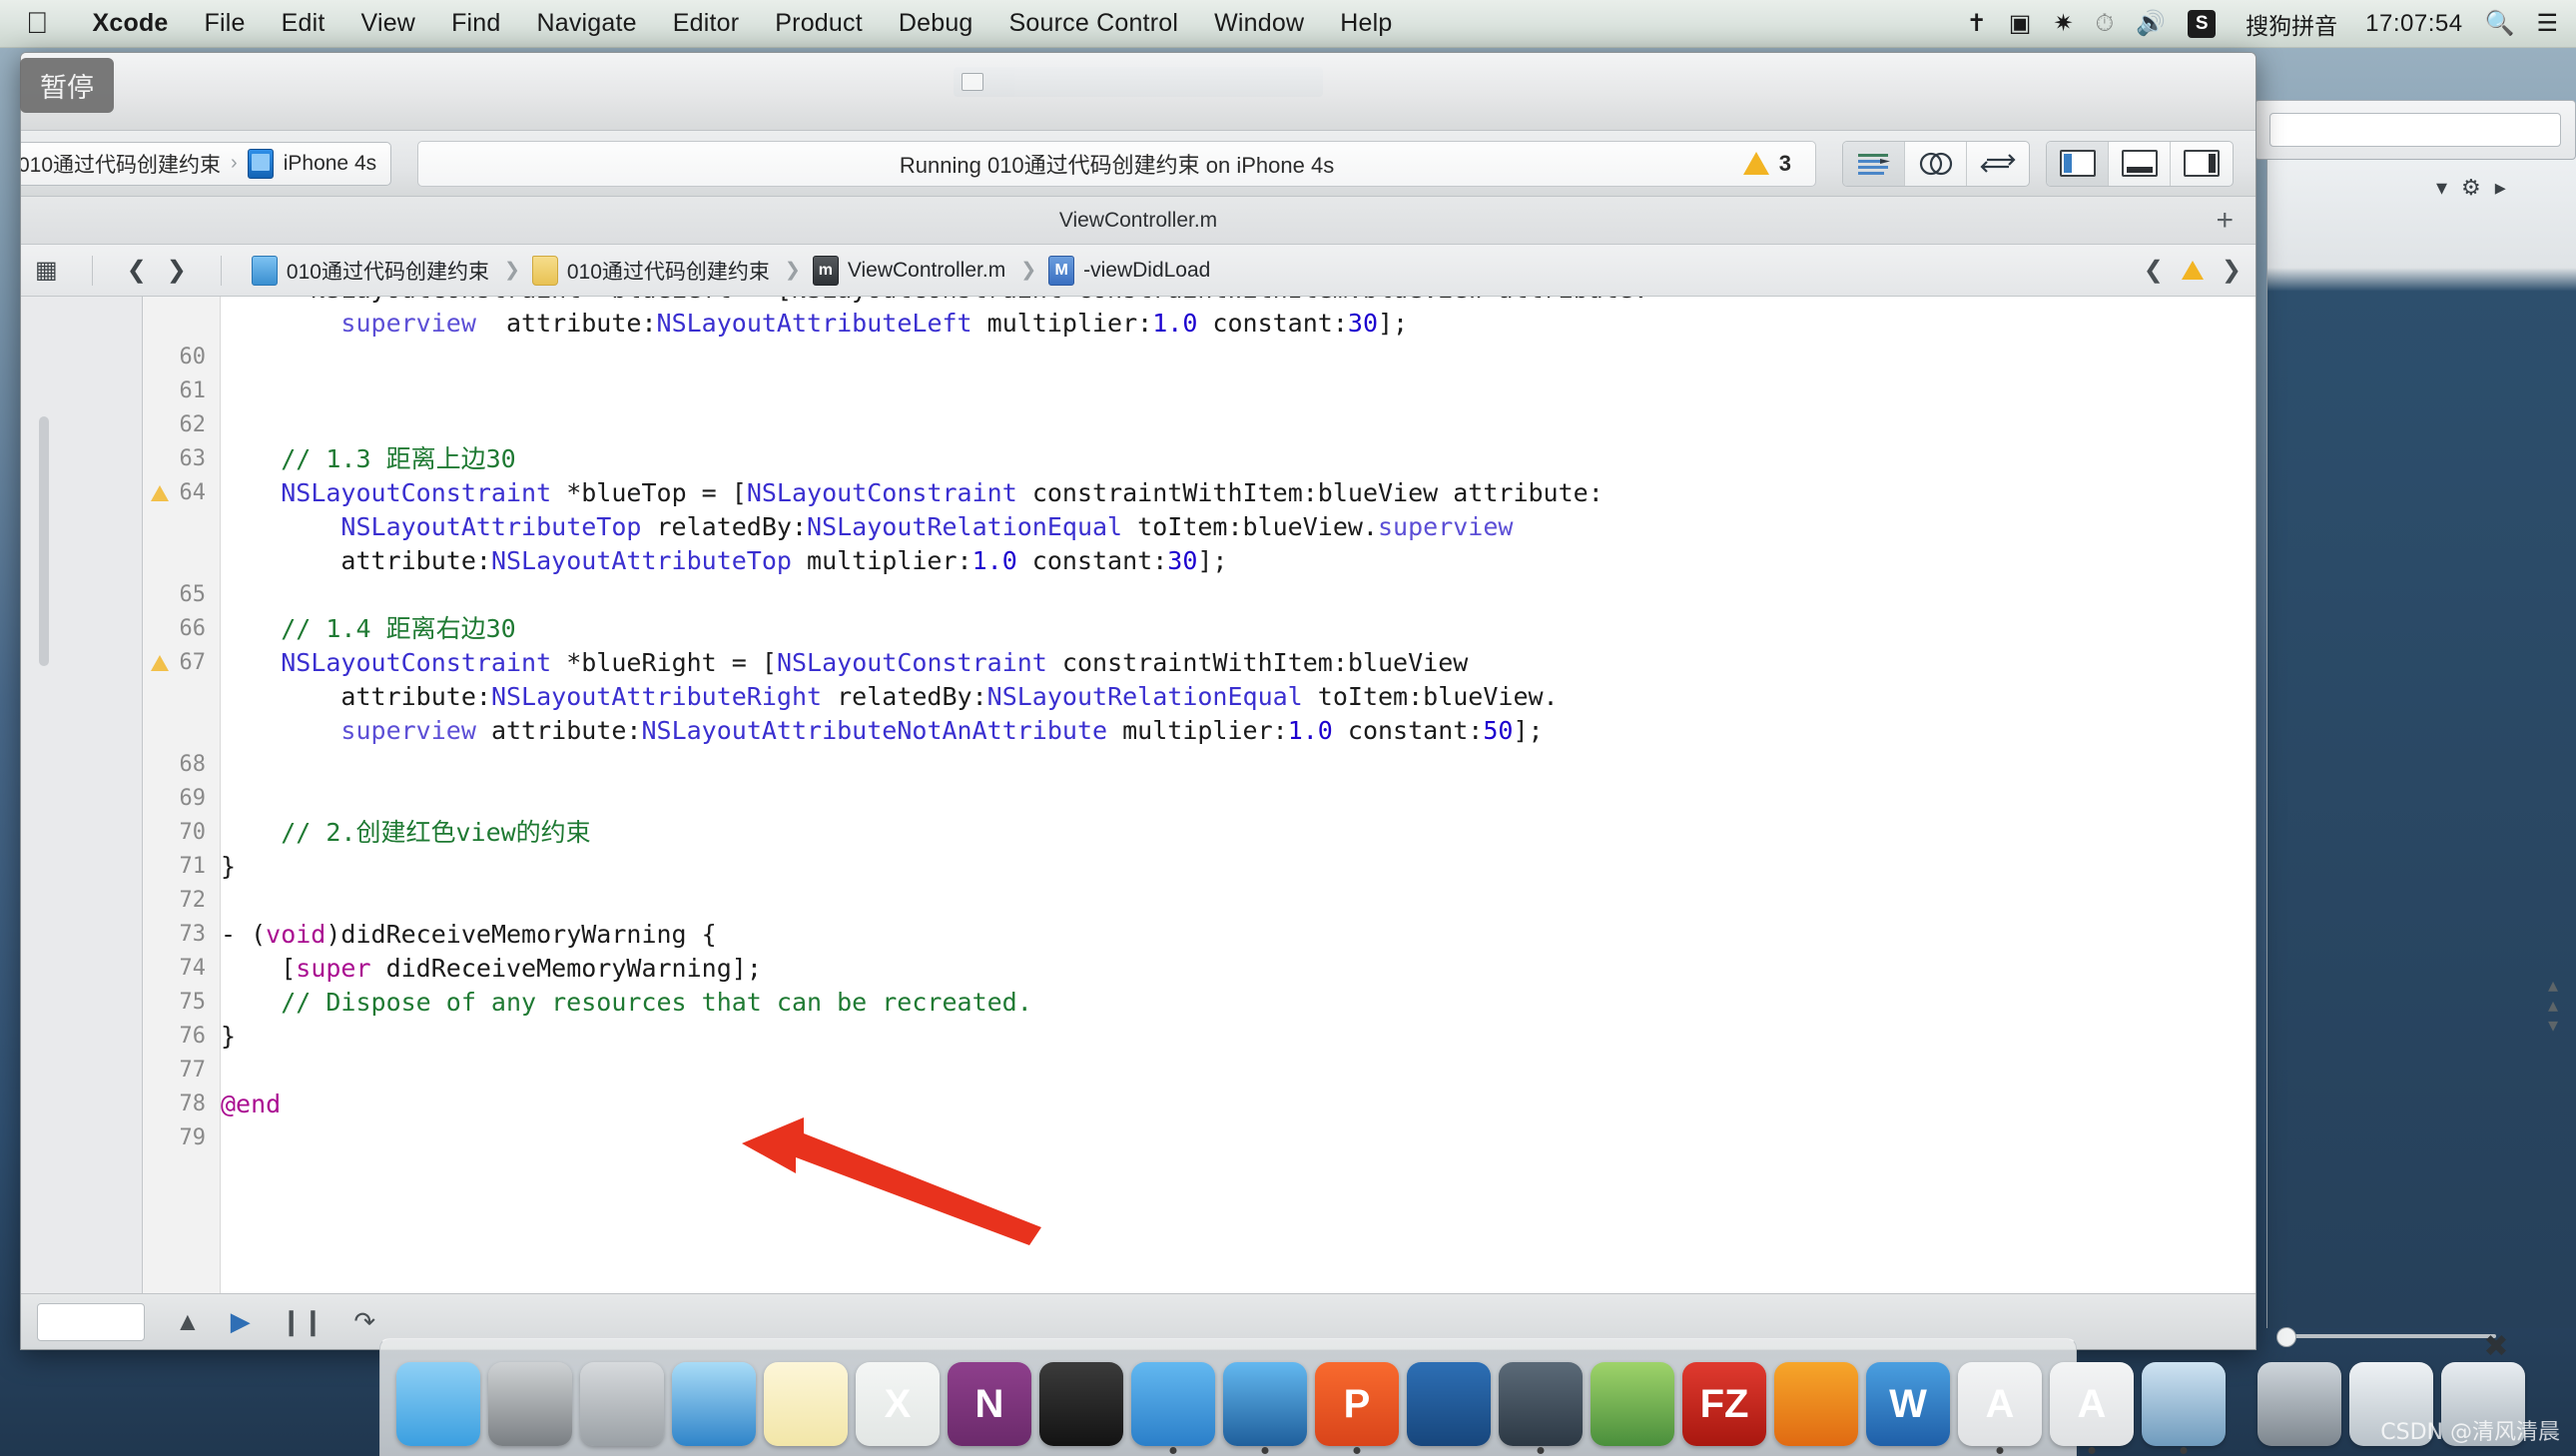  I want to click on dock-item-launchpad, so click(622, 1404).